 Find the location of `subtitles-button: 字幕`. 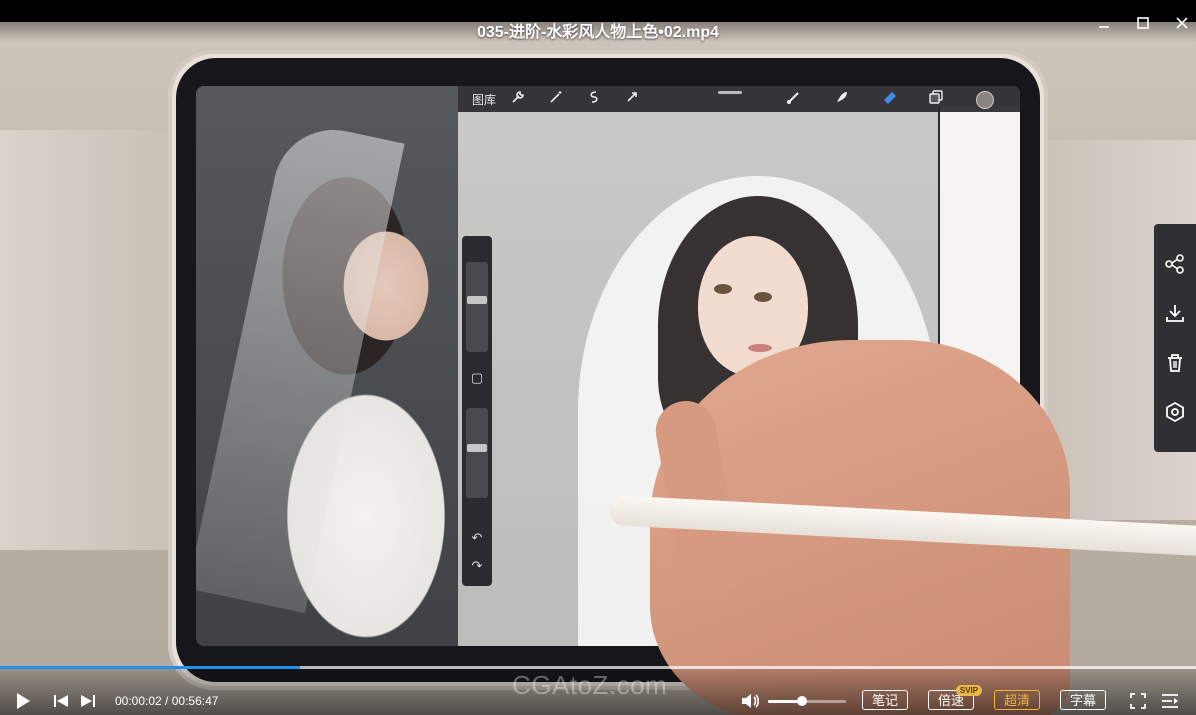

subtitles-button: 字幕 is located at coordinates (1083, 700).